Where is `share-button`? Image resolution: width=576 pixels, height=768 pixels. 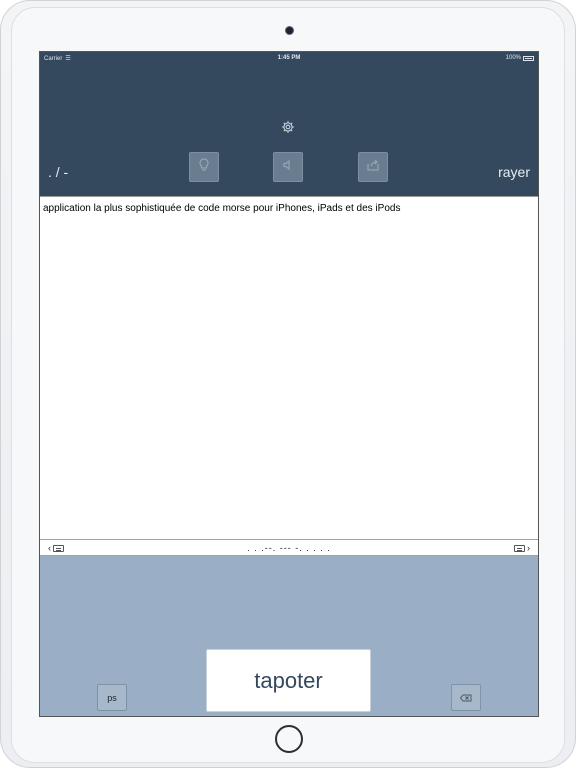 share-button is located at coordinates (373, 167).